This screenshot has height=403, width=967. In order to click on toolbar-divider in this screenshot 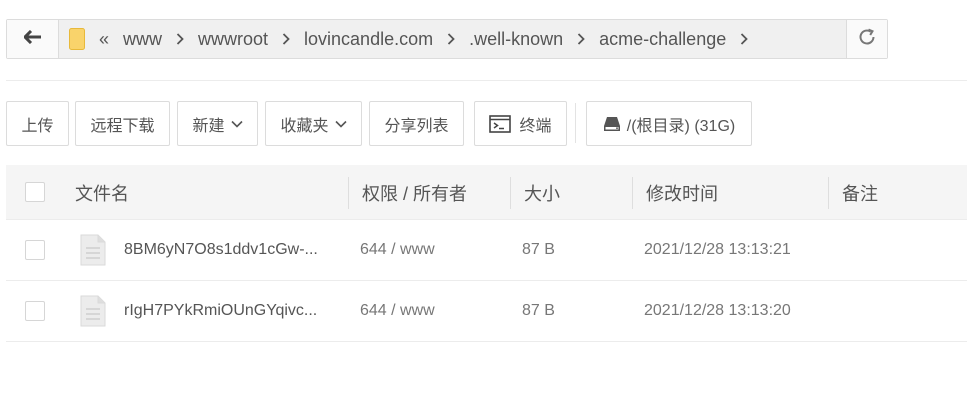, I will do `click(575, 123)`.